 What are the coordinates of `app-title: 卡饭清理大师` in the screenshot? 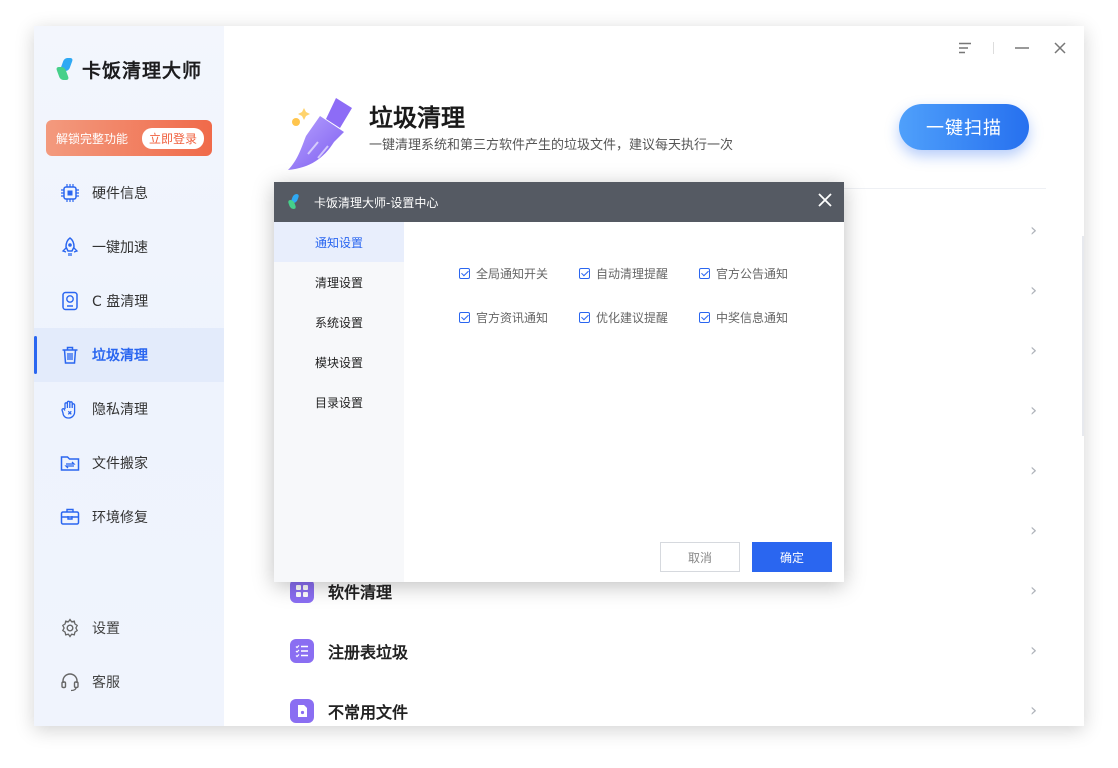 It's located at (142, 71).